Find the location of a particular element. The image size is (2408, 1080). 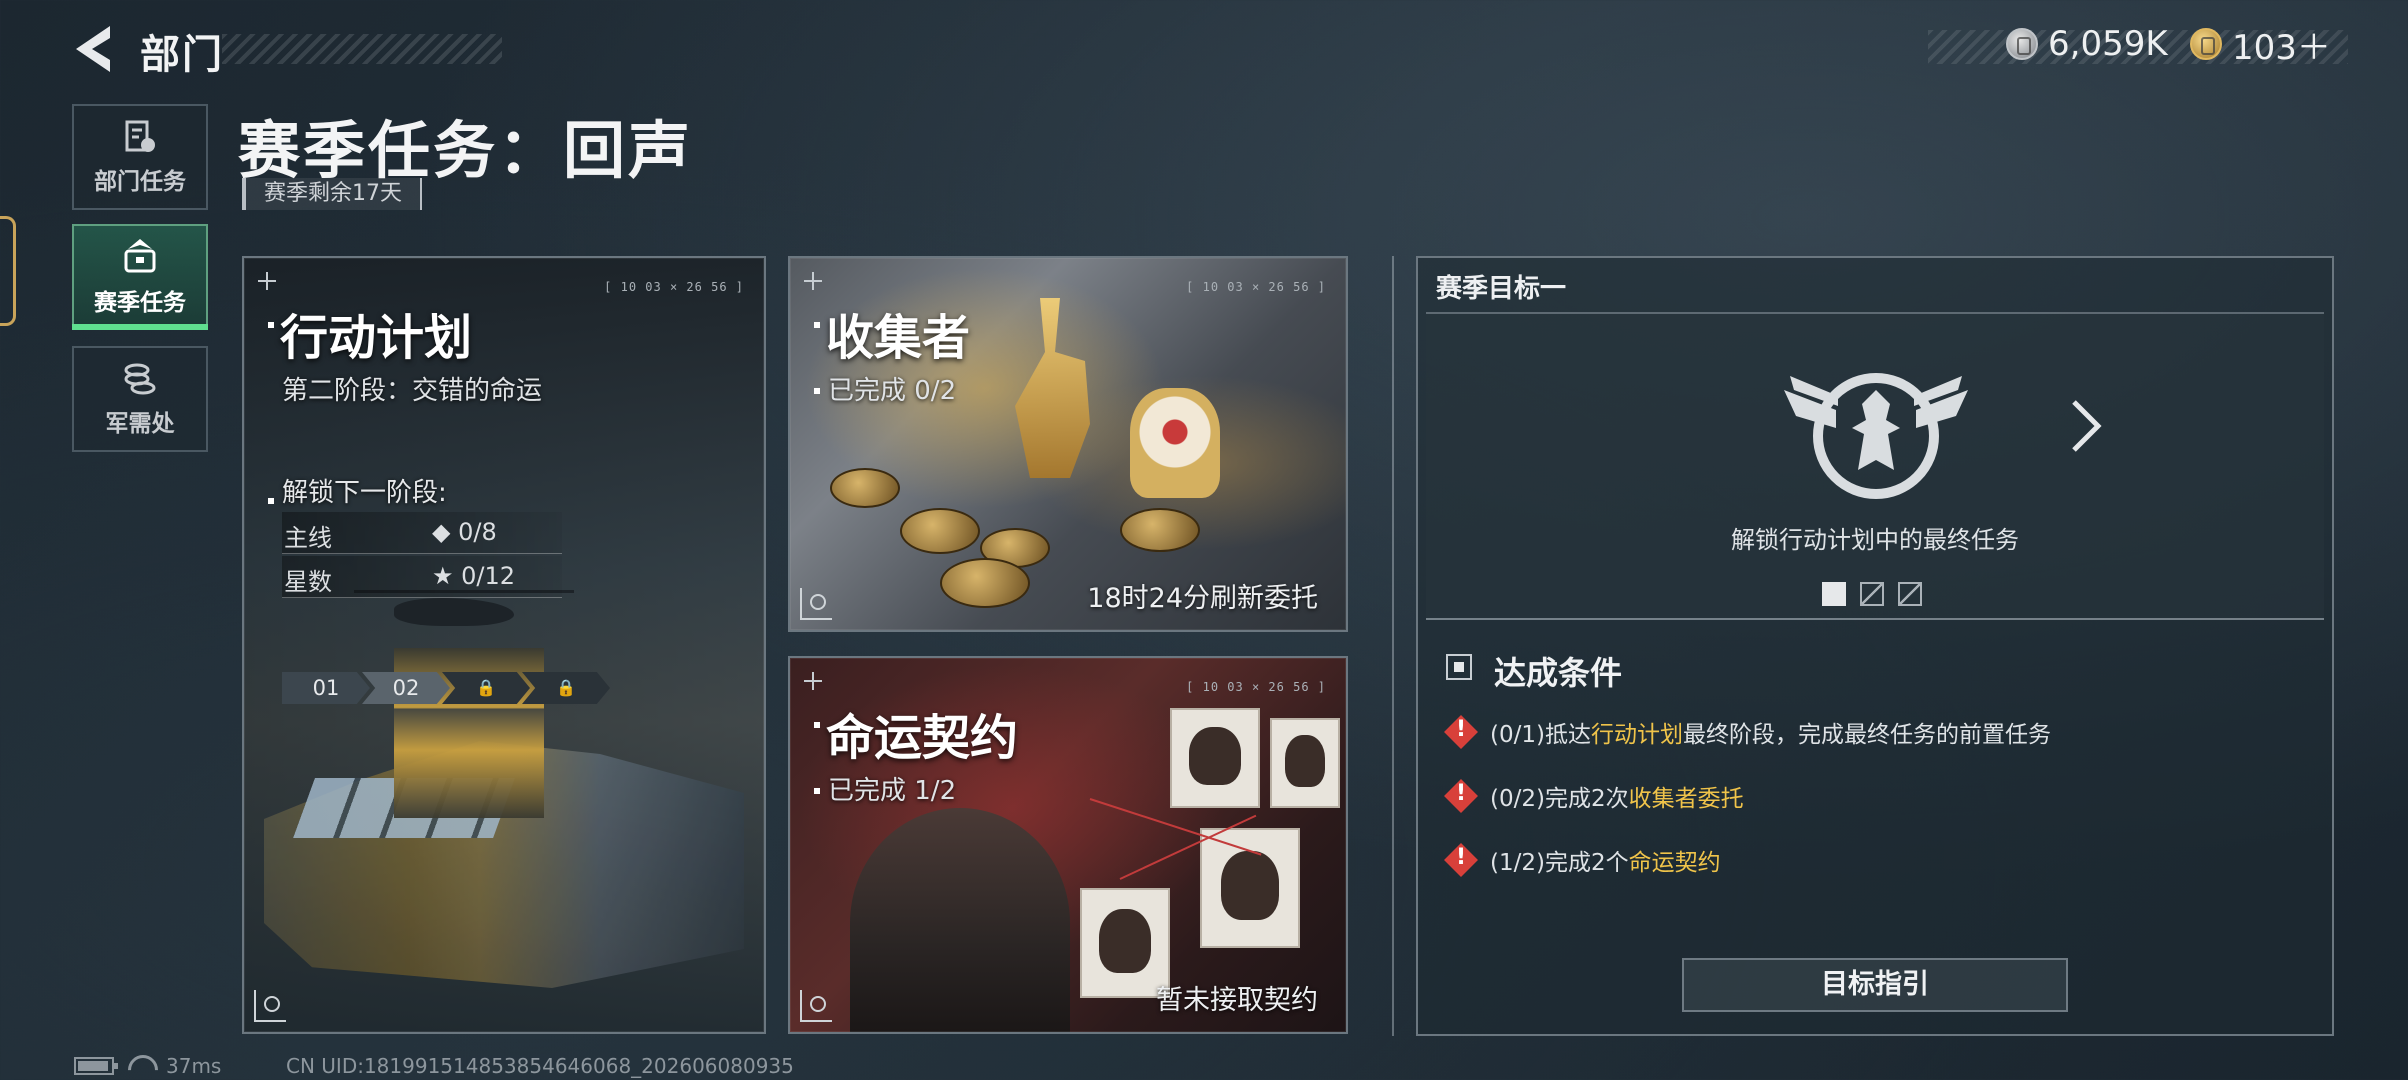

goal-guide-button: 目标指引 is located at coordinates (1875, 985).